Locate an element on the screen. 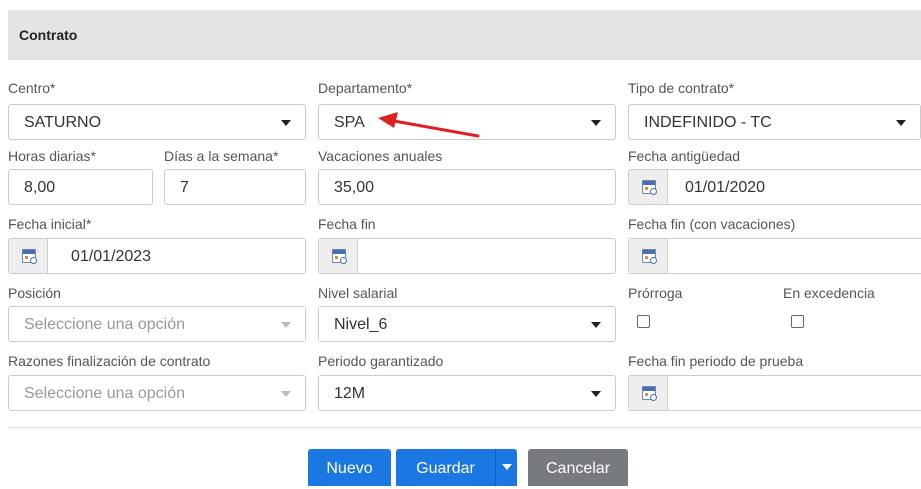 This screenshot has width=921, height=489. razones-fin-select: Seleccione una opción is located at coordinates (157, 393).